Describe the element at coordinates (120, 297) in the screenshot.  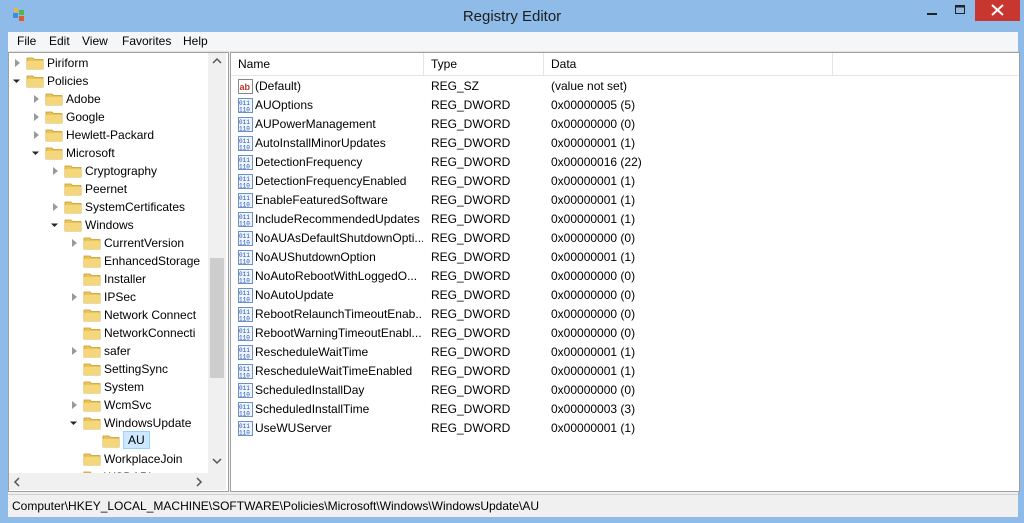
I see `tree-item-label: IPSec` at that location.